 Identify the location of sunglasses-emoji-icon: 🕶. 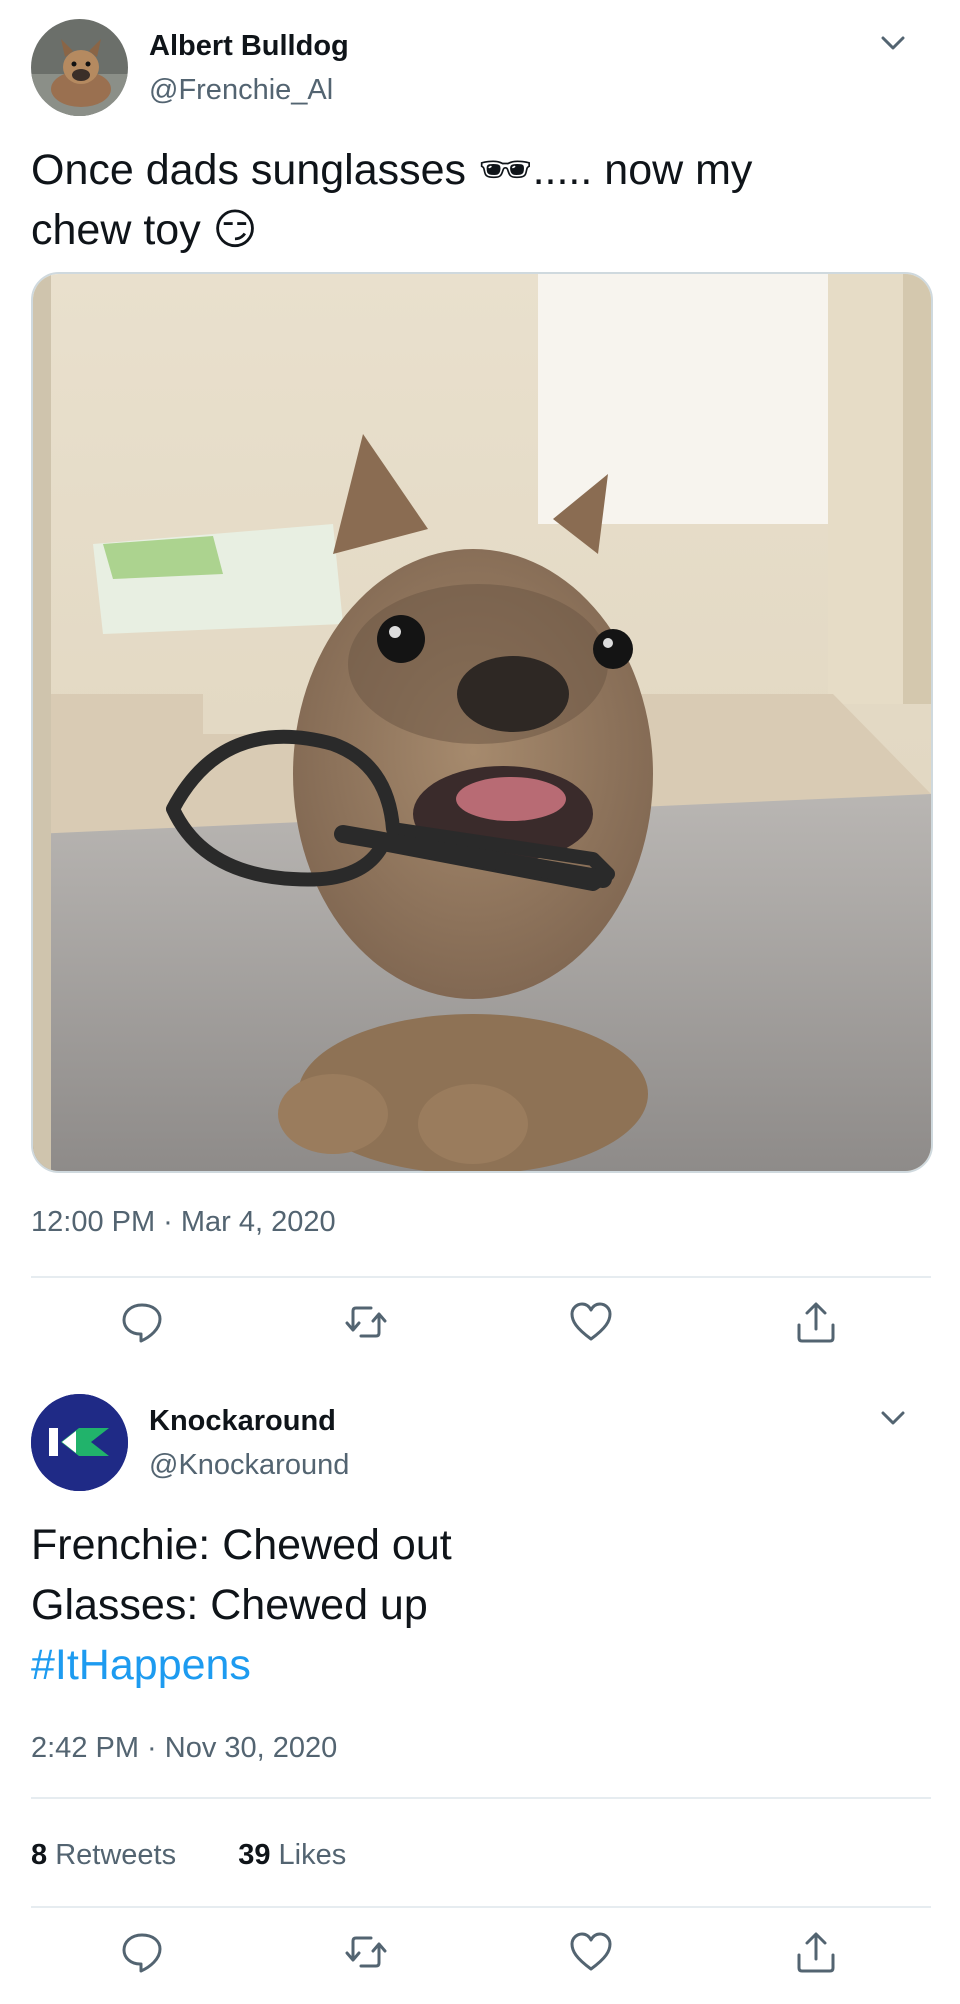
(505, 170).